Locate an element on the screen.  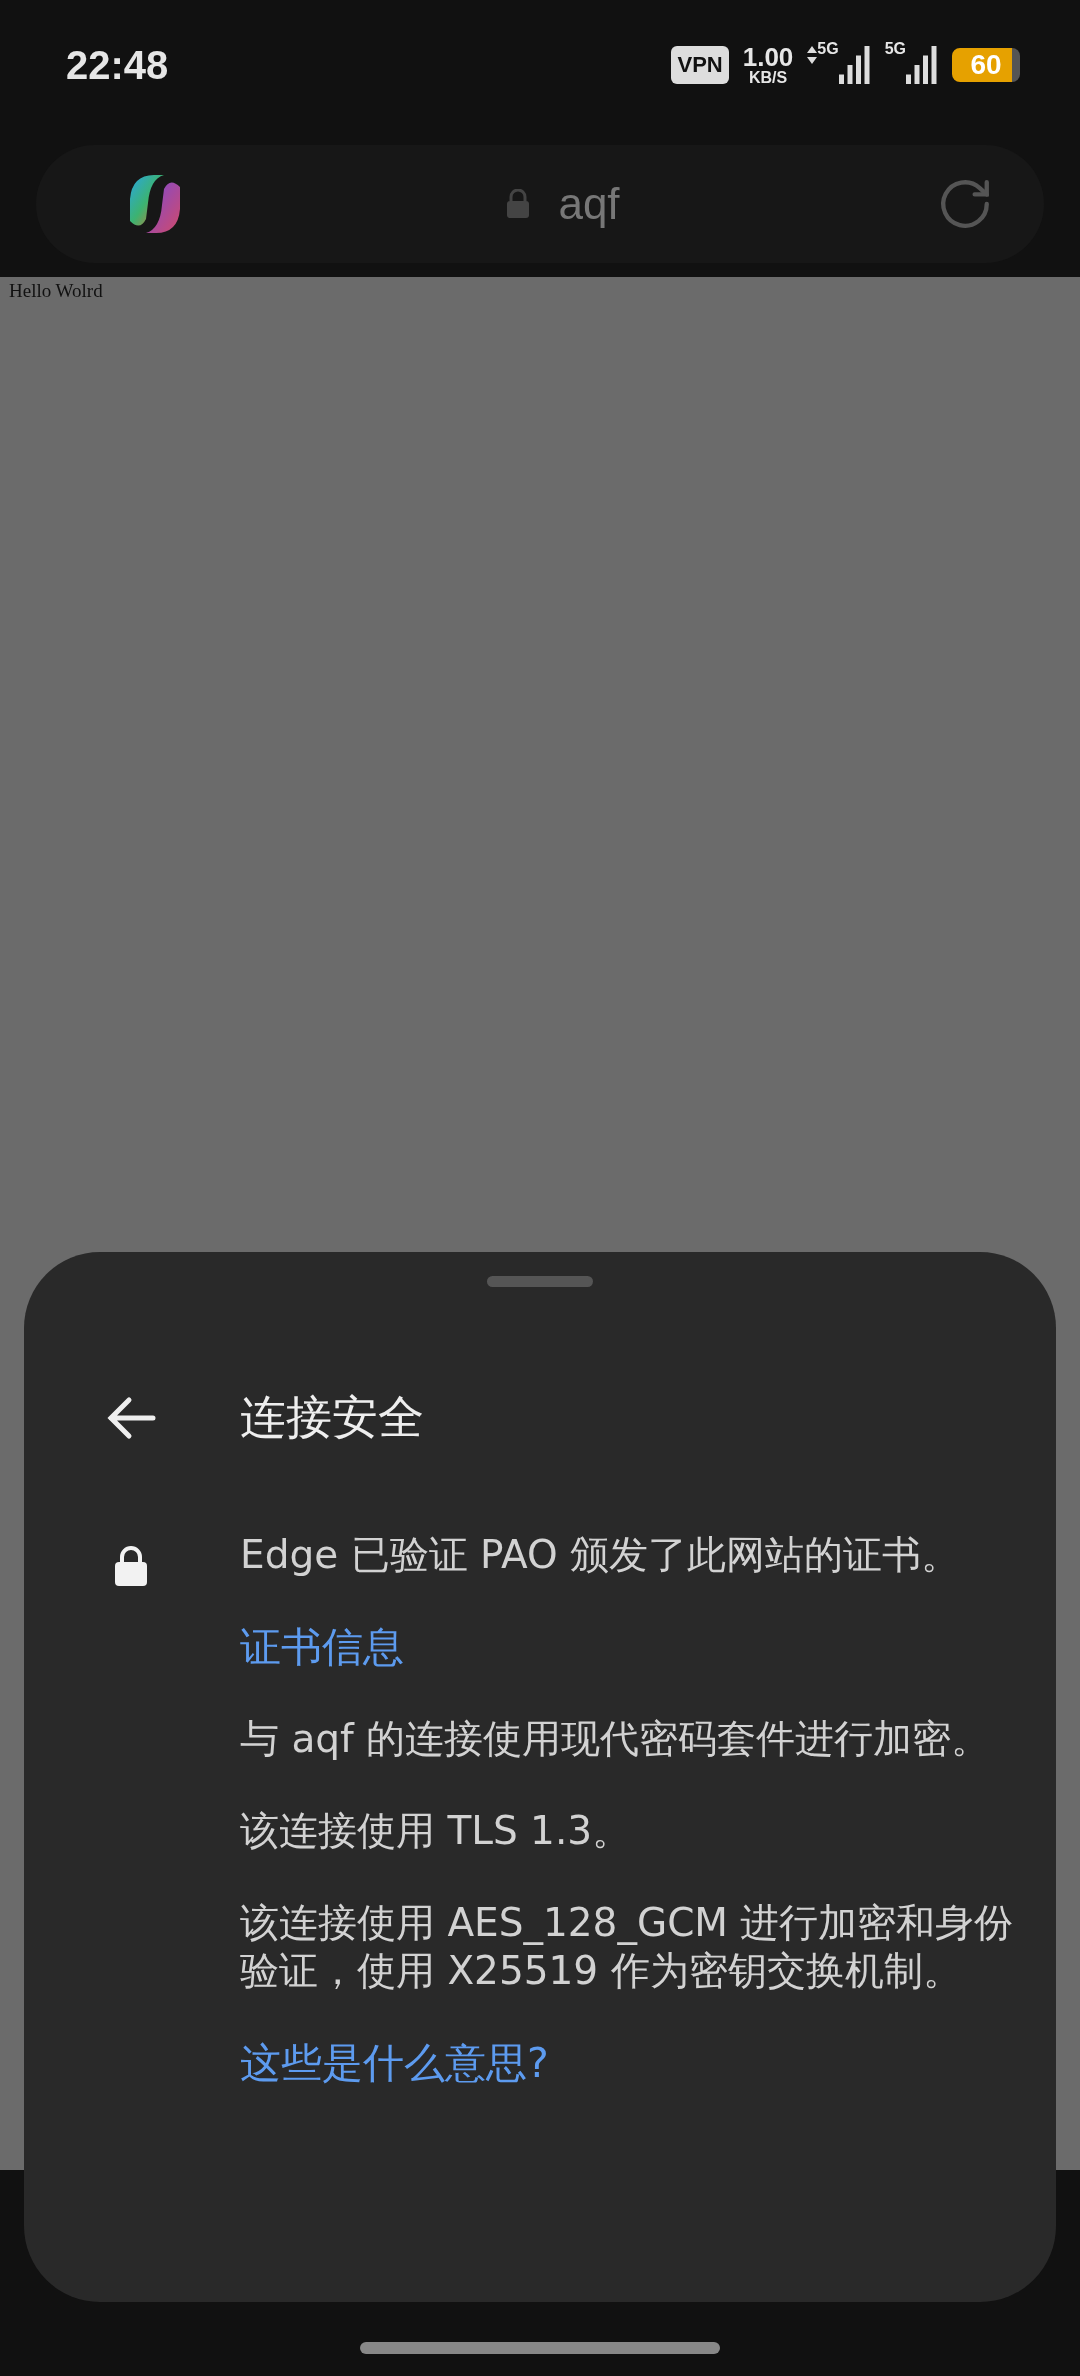
info-link: 证书信息 is located at coordinates (322, 1647).